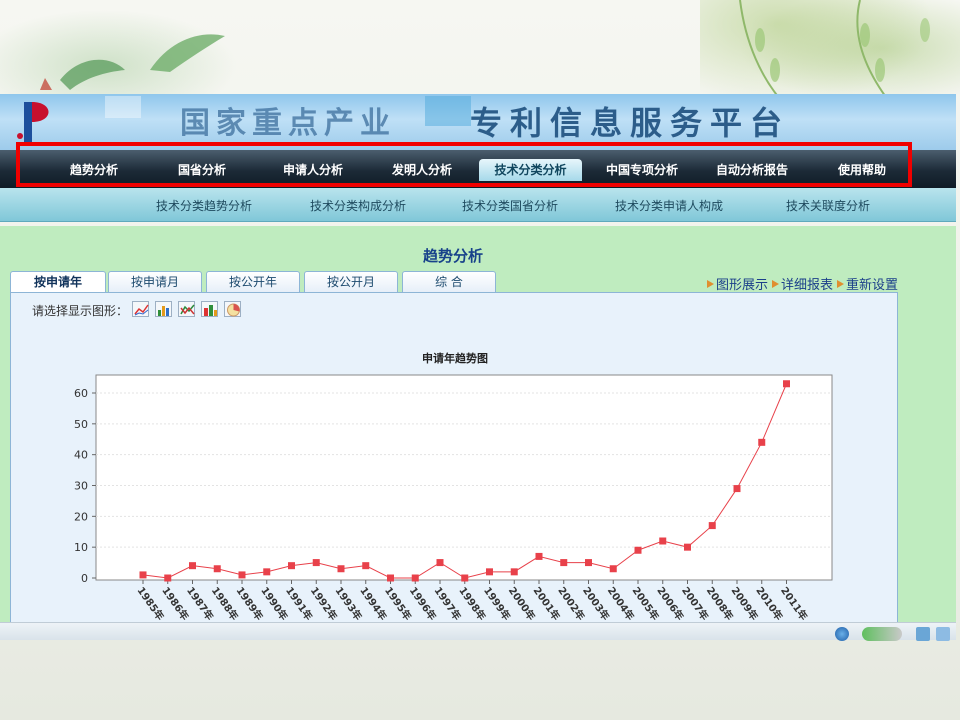 Image resolution: width=960 pixels, height=720 pixels. I want to click on y-tick-label: 10, so click(81, 547).